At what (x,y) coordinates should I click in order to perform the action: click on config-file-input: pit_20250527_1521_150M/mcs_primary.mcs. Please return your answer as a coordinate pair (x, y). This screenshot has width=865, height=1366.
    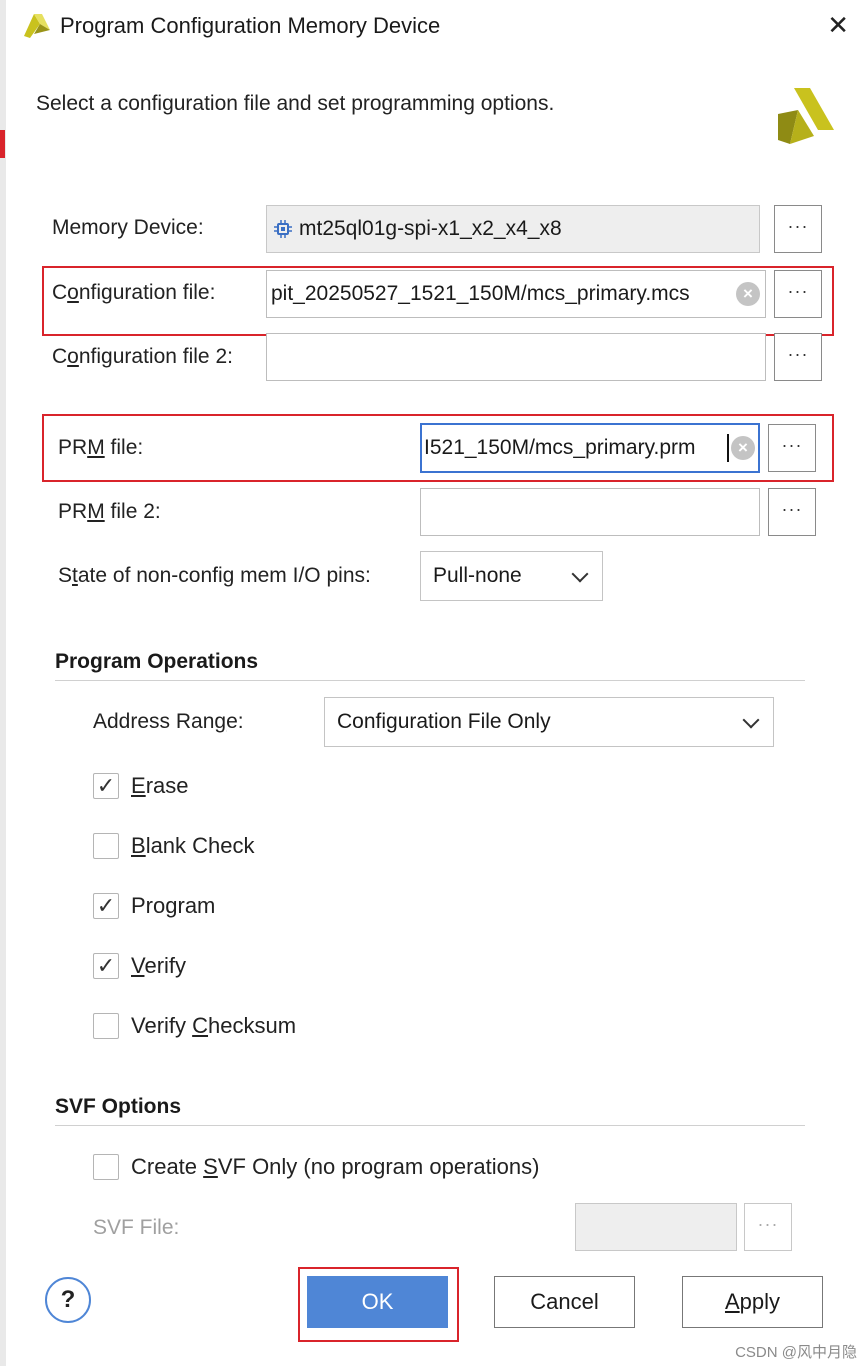
    Looking at the image, I should click on (516, 294).